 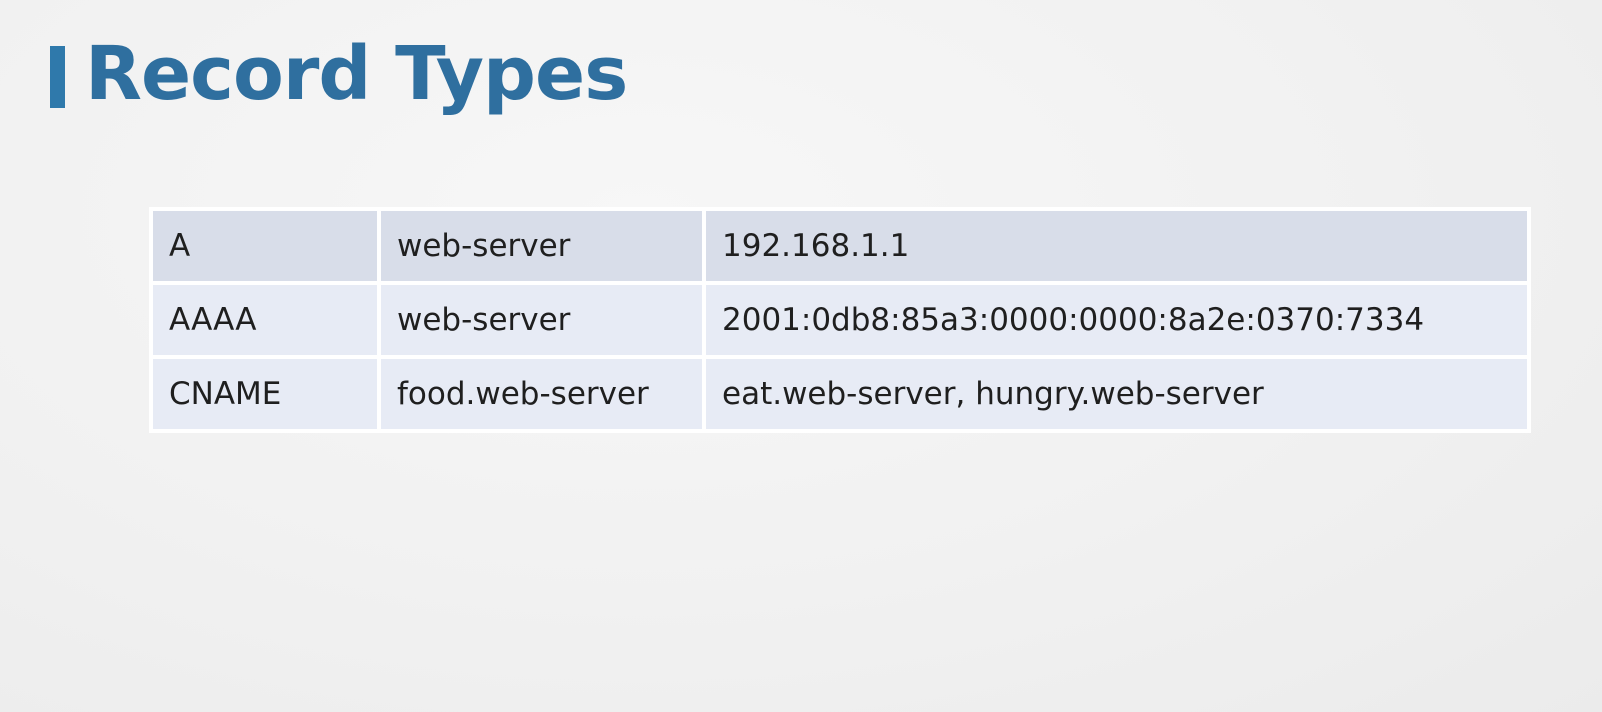 I want to click on record-type-cell: CNAME, so click(x=265, y=394).